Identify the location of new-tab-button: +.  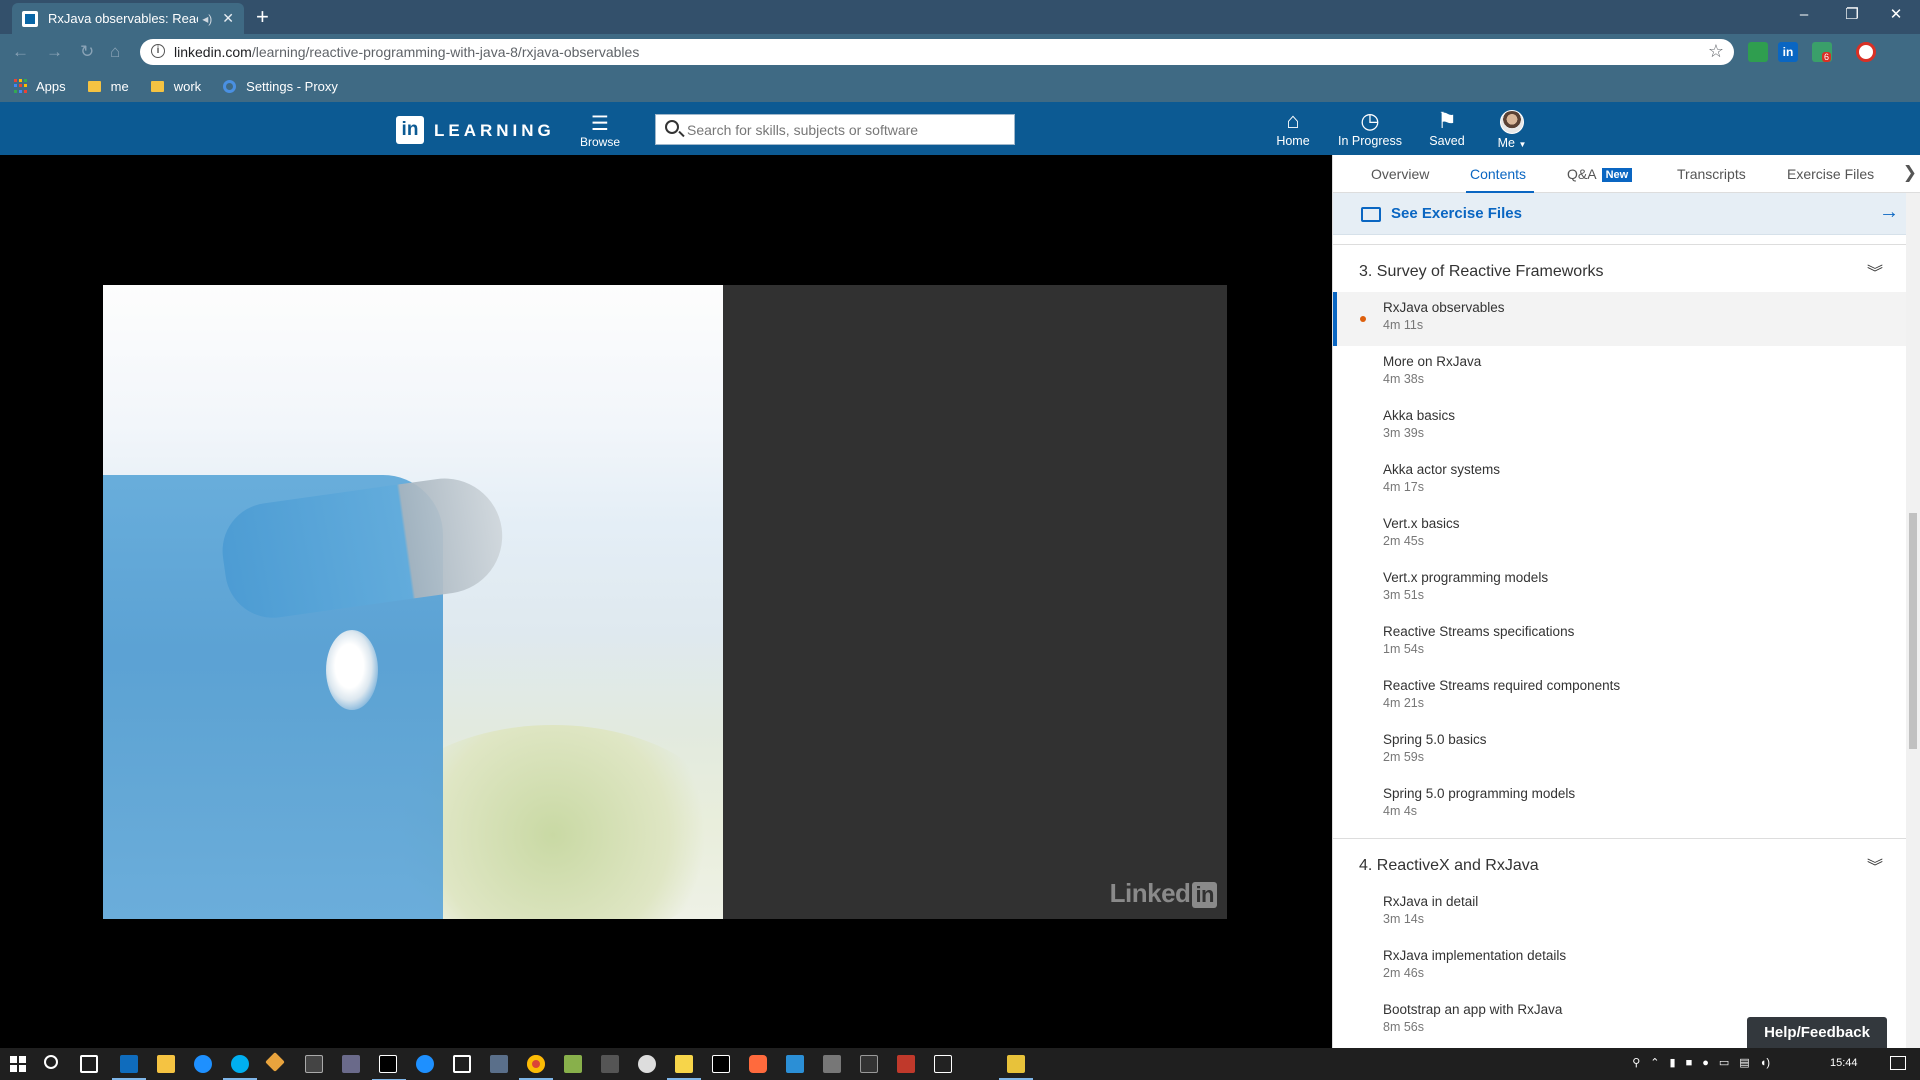
(262, 17).